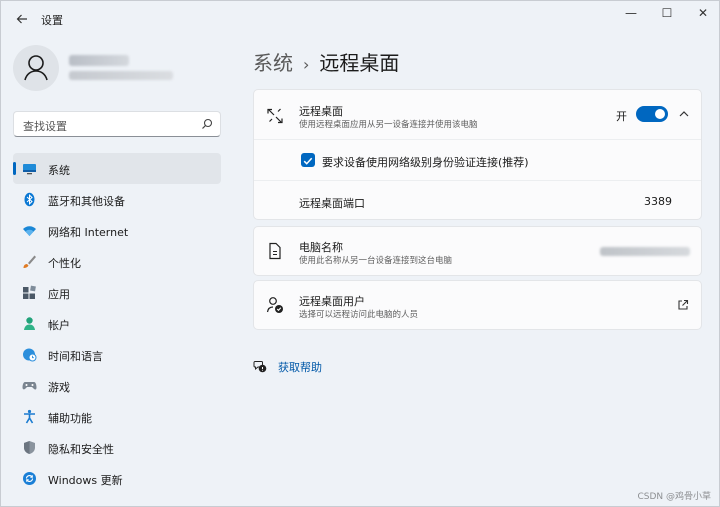 The width and height of the screenshot is (720, 507). I want to click on sidebar-item-label: 游戏, so click(59, 387).